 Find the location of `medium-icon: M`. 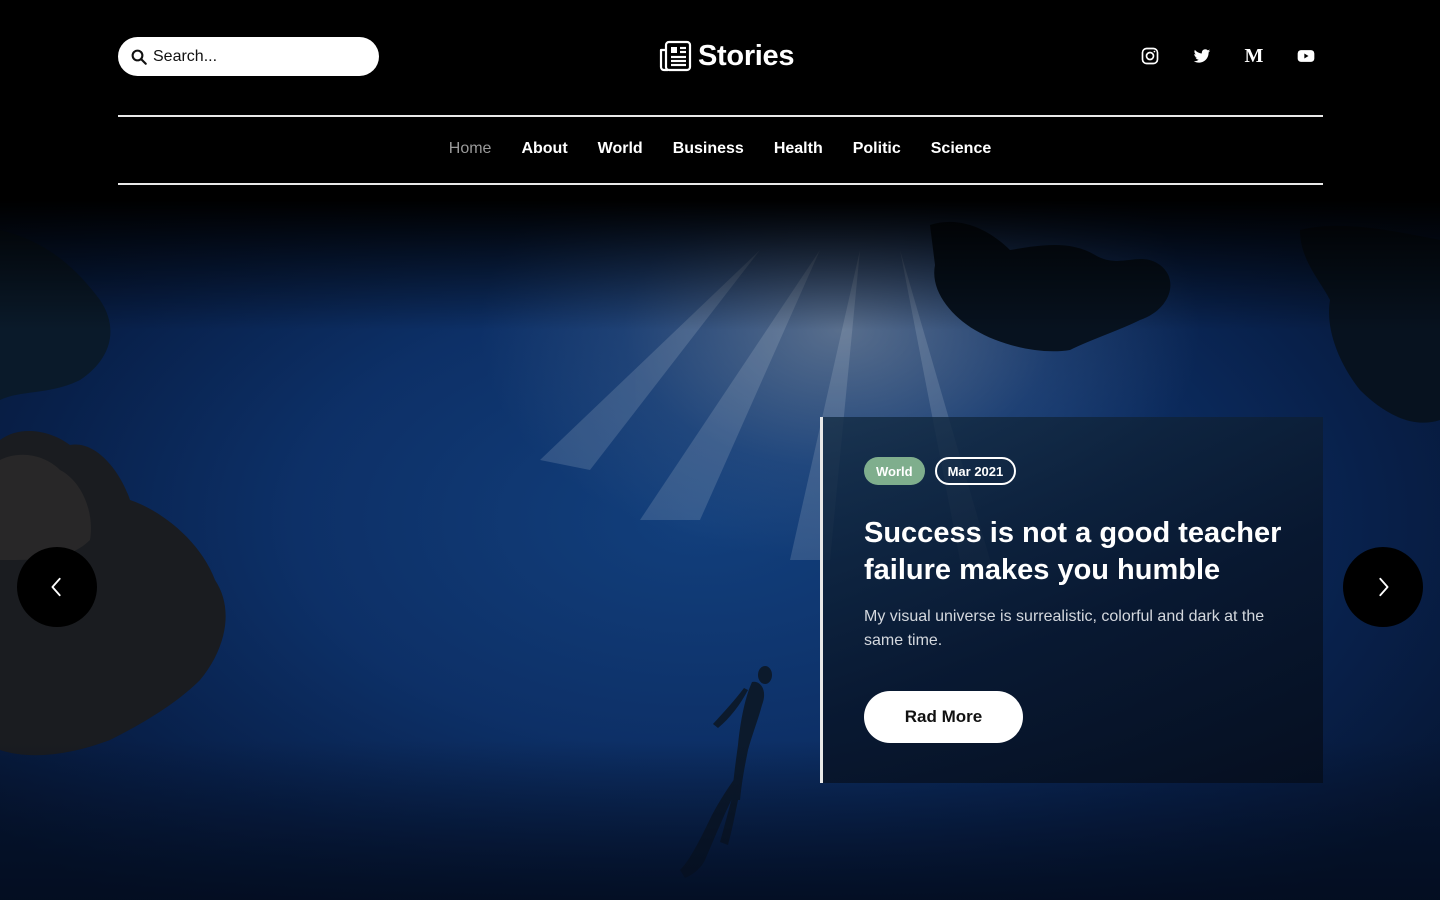

medium-icon: M is located at coordinates (1254, 56).